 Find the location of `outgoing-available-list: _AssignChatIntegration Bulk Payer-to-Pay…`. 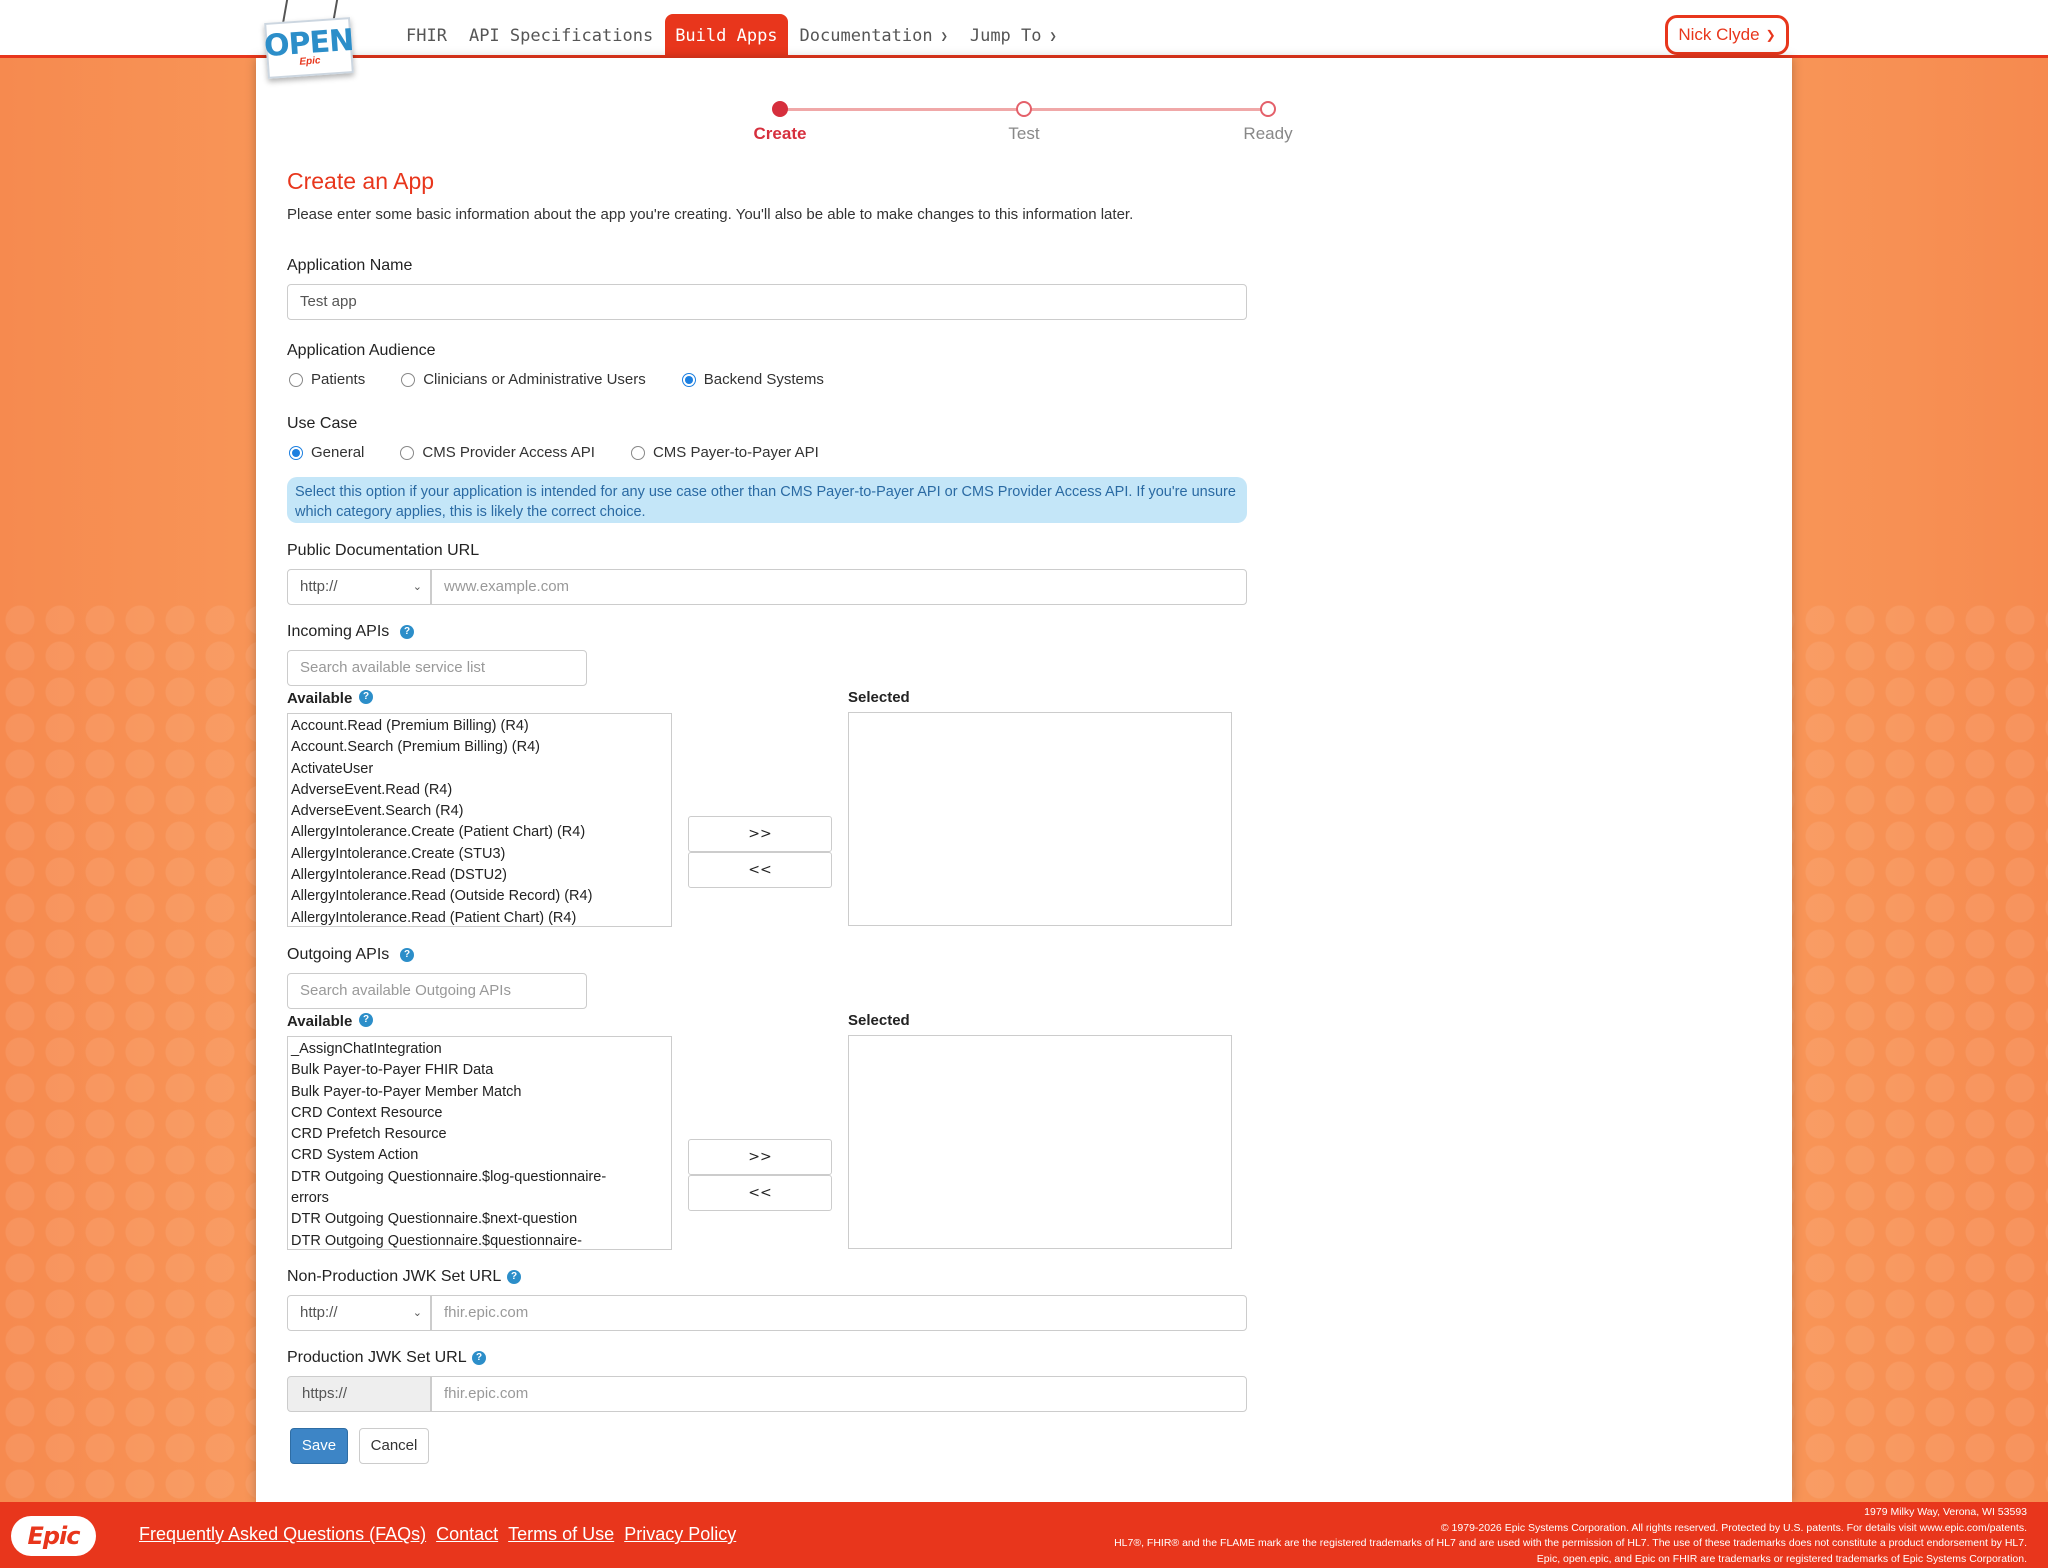

outgoing-available-list: _AssignChatIntegration Bulk Payer-to-Pay… is located at coordinates (479, 1143).